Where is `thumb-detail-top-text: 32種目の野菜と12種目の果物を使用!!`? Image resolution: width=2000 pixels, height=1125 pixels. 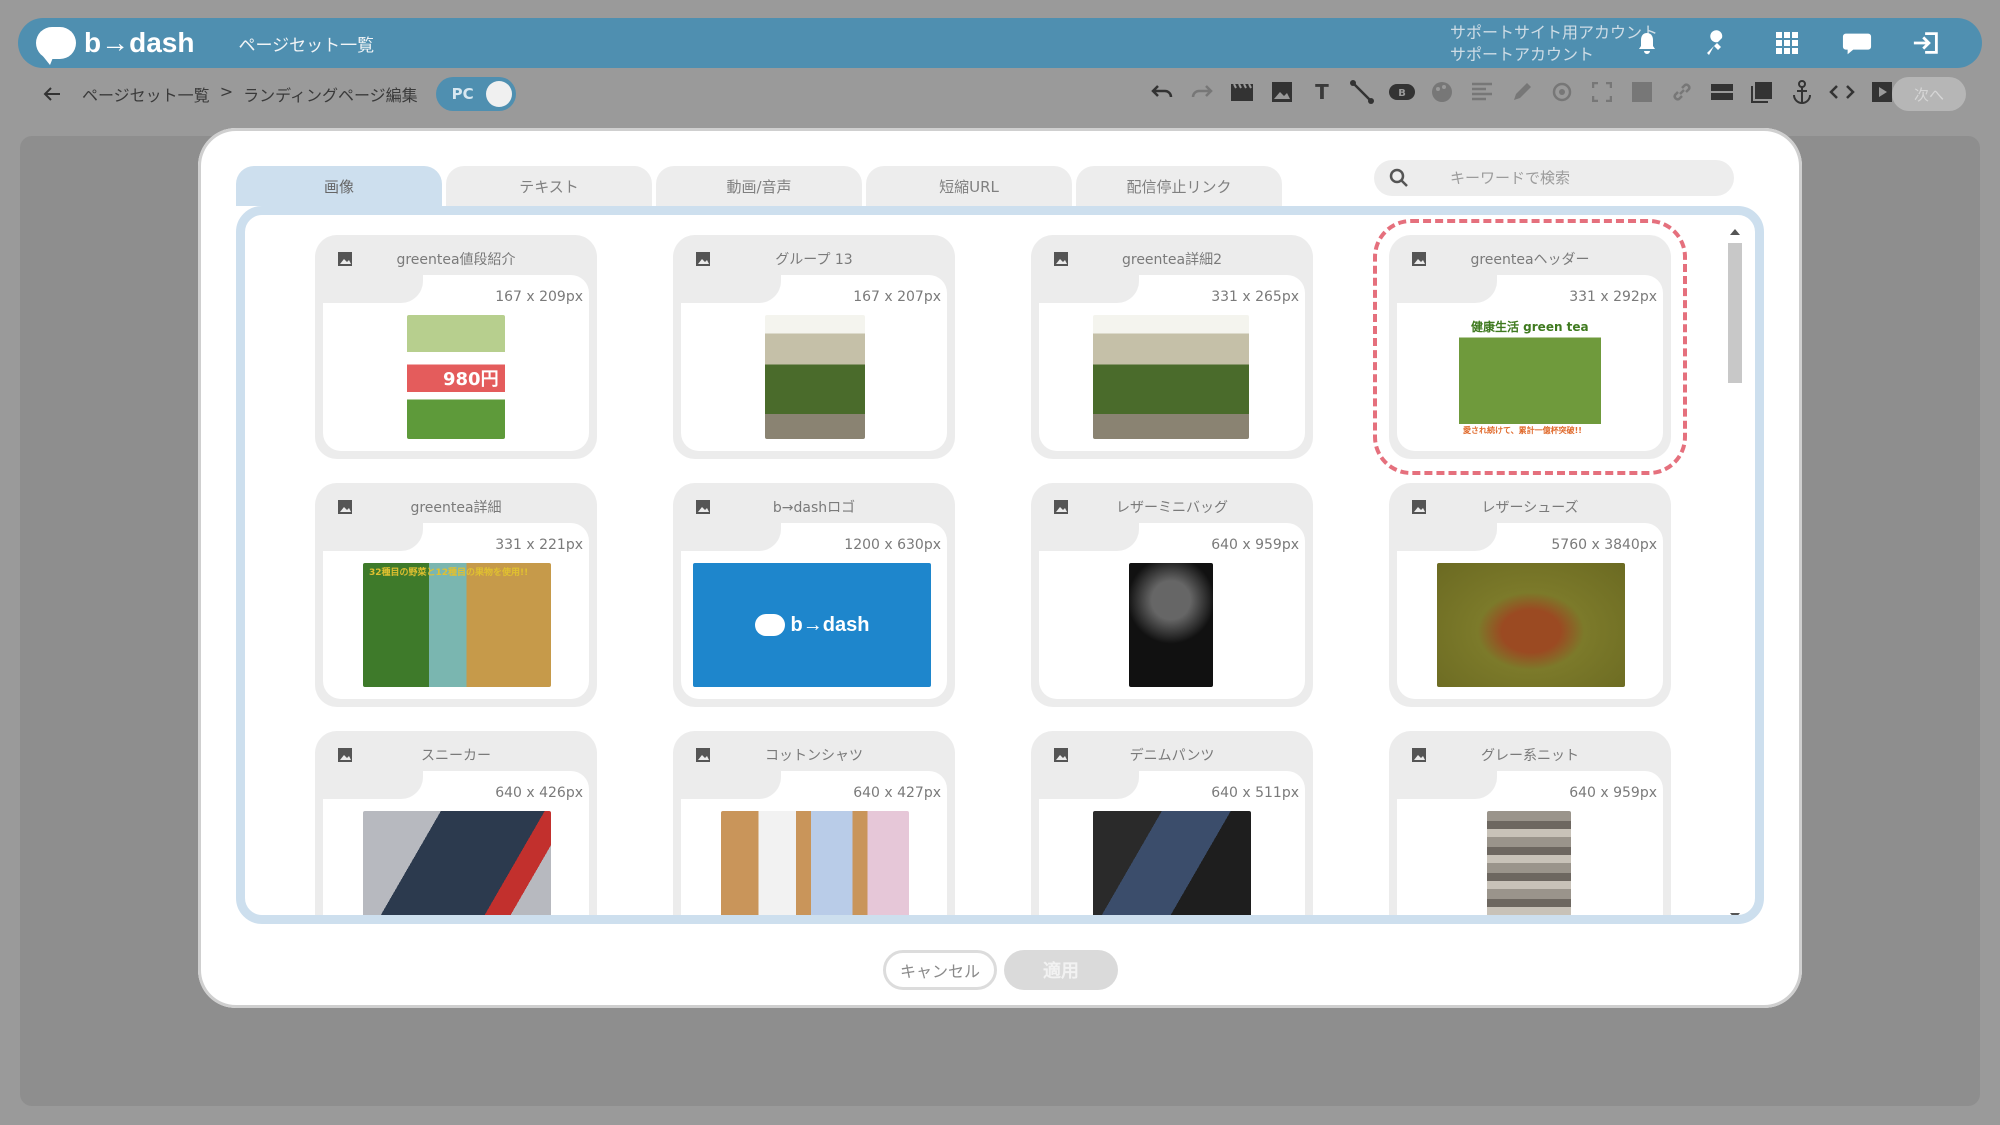
thumb-detail-top-text: 32種目の野菜と12種目の果物を使用!! is located at coordinates (449, 573).